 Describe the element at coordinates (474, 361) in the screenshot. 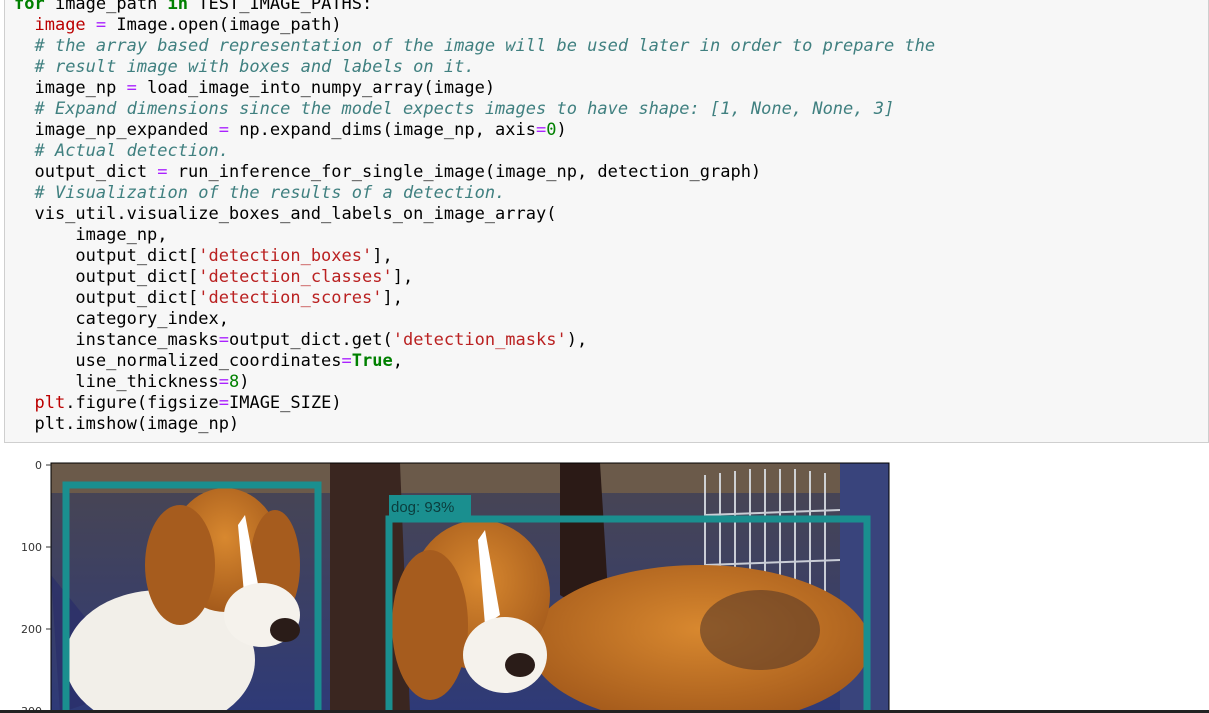

I see `code-line: use_normalized_coordinates=True,` at that location.